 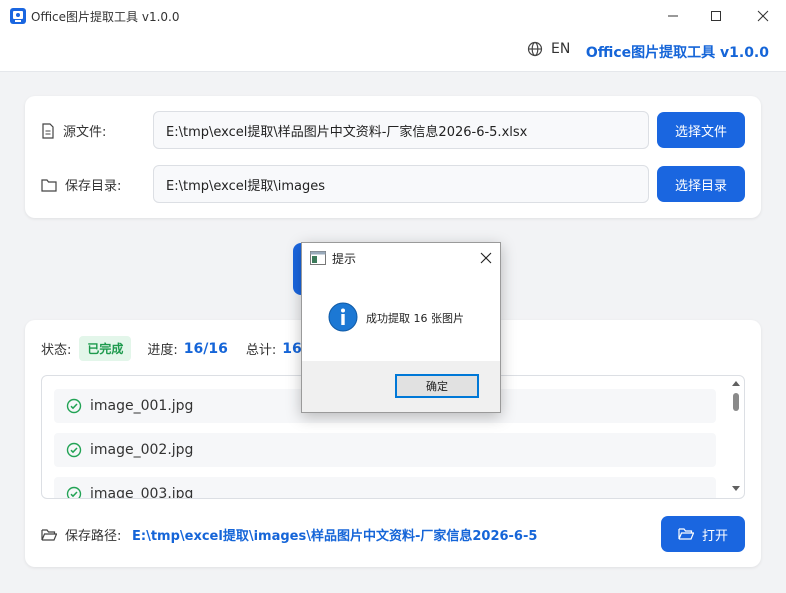 I want to click on progress-value: 16/16, so click(x=205, y=348).